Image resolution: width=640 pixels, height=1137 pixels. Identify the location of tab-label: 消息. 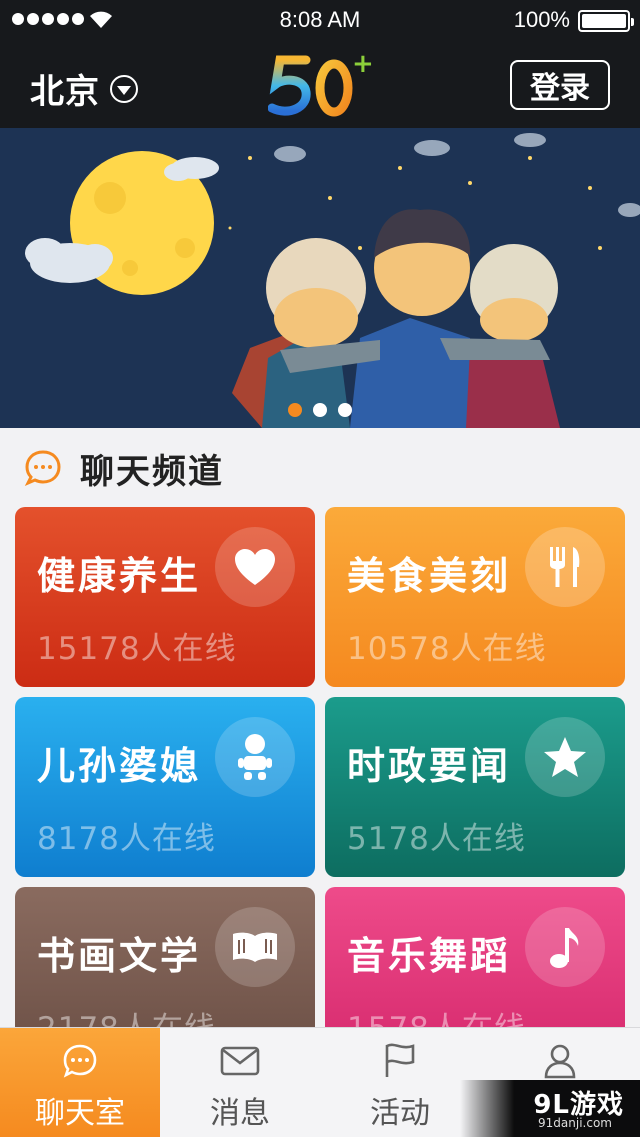
(240, 1113).